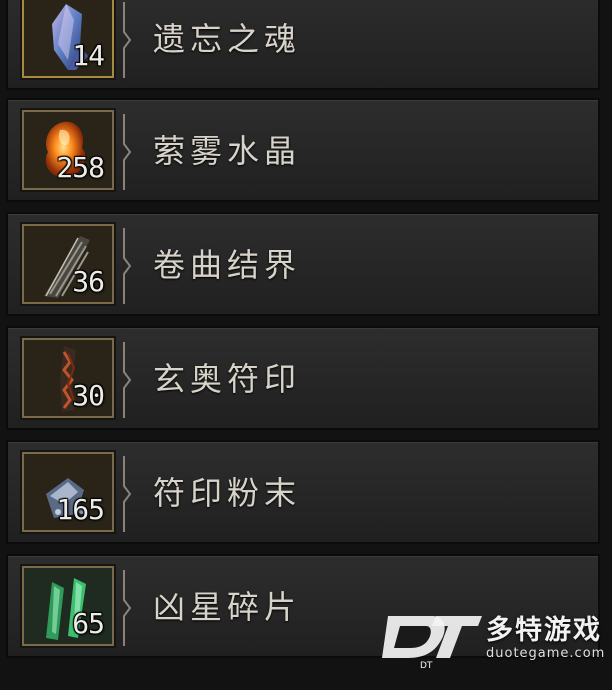 This screenshot has height=690, width=612. I want to click on duote-logo: DT, so click(432, 643).